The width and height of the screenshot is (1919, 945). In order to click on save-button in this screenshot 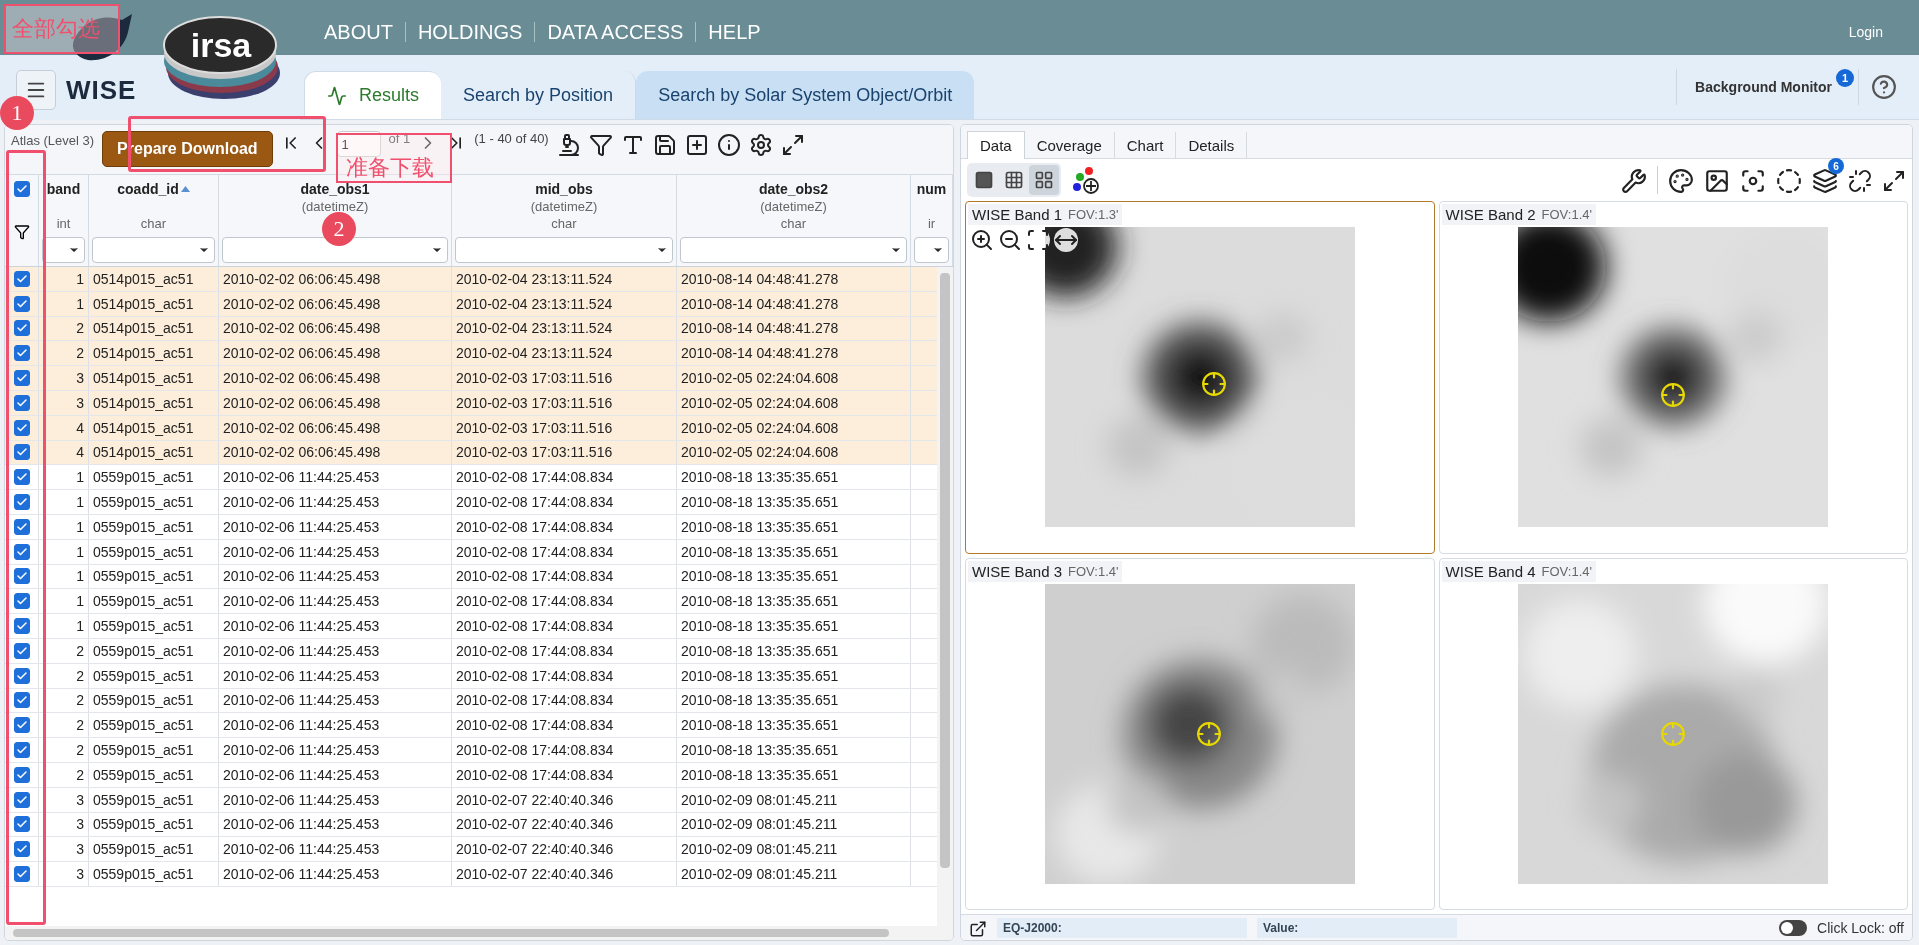, I will do `click(664, 145)`.